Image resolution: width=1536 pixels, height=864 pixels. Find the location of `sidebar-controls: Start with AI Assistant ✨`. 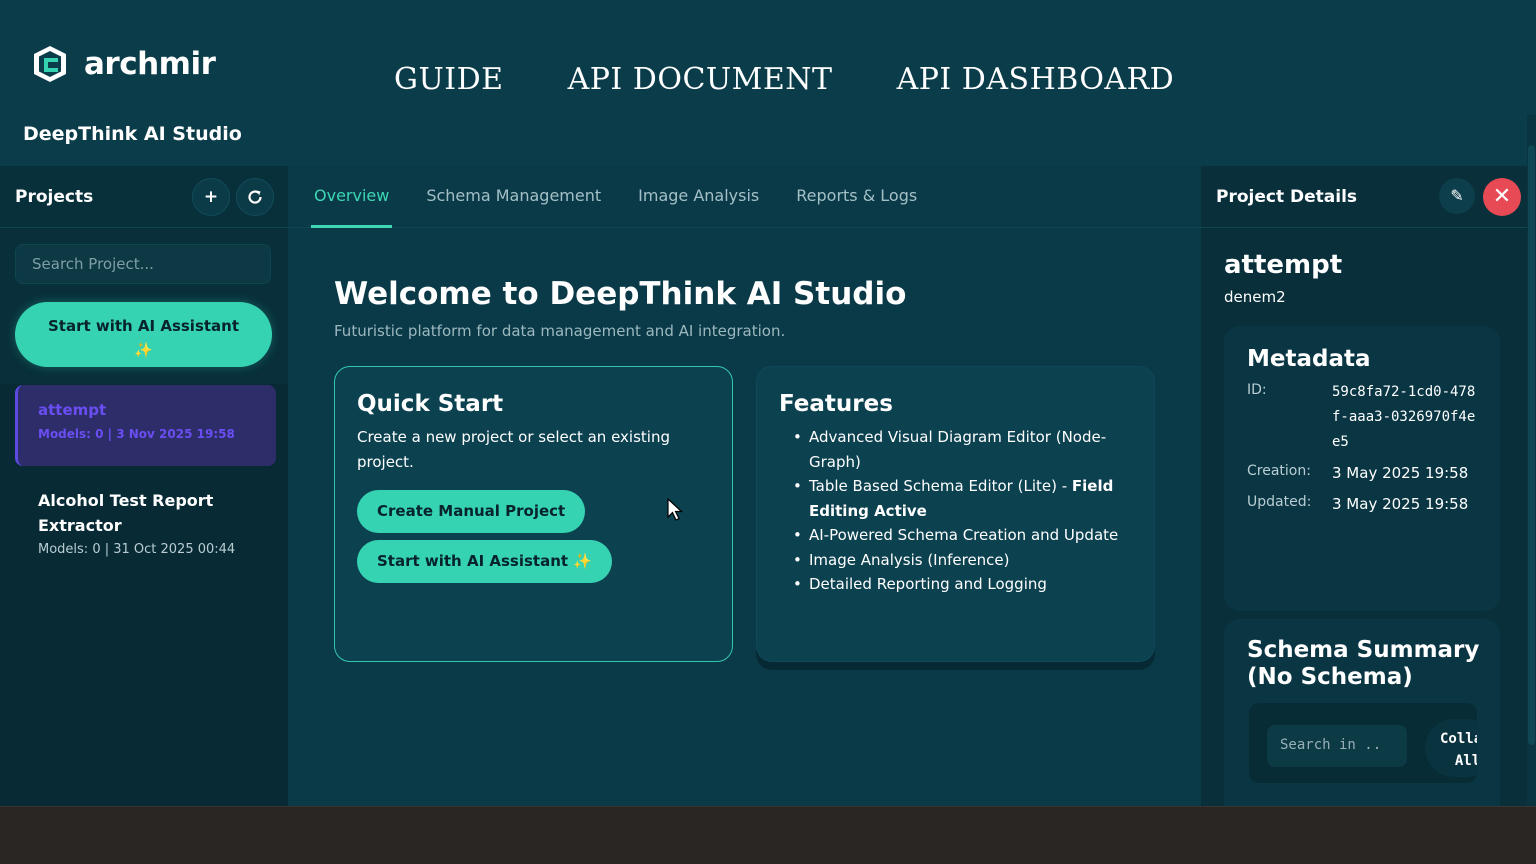

sidebar-controls: Start with AI Assistant ✨ is located at coordinates (144, 306).